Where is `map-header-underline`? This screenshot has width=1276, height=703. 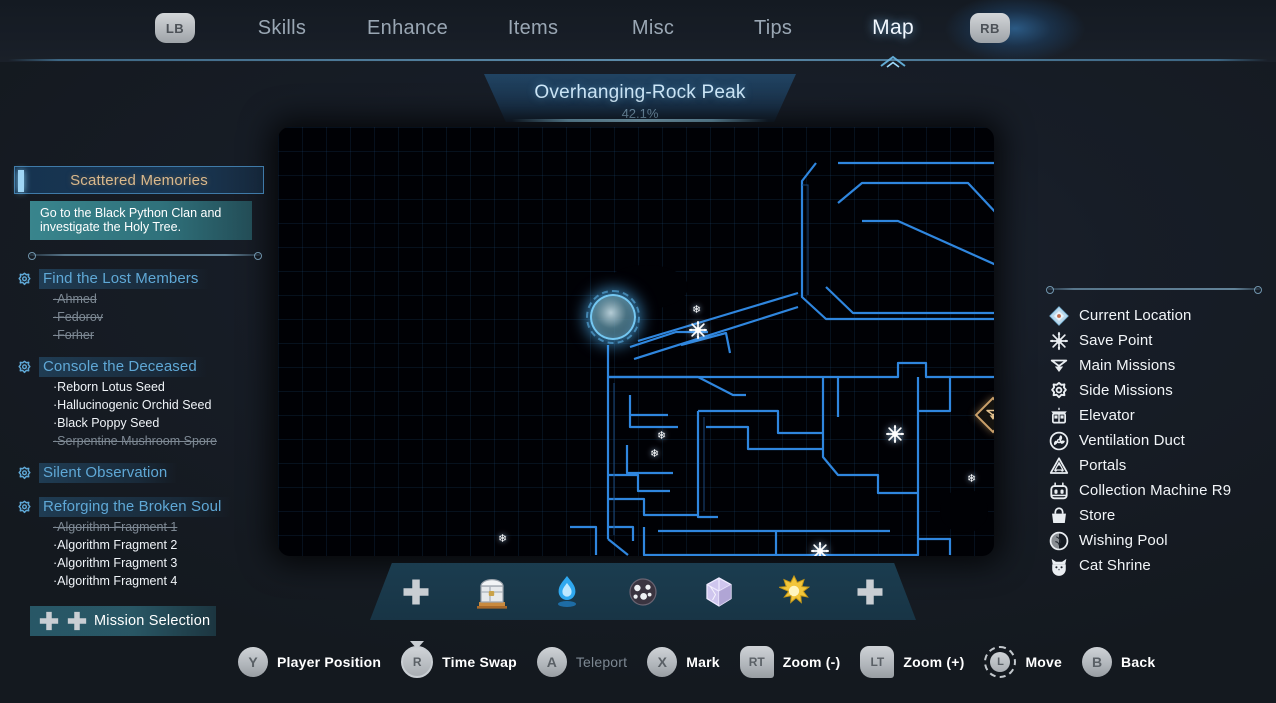 map-header-underline is located at coordinates (640, 120).